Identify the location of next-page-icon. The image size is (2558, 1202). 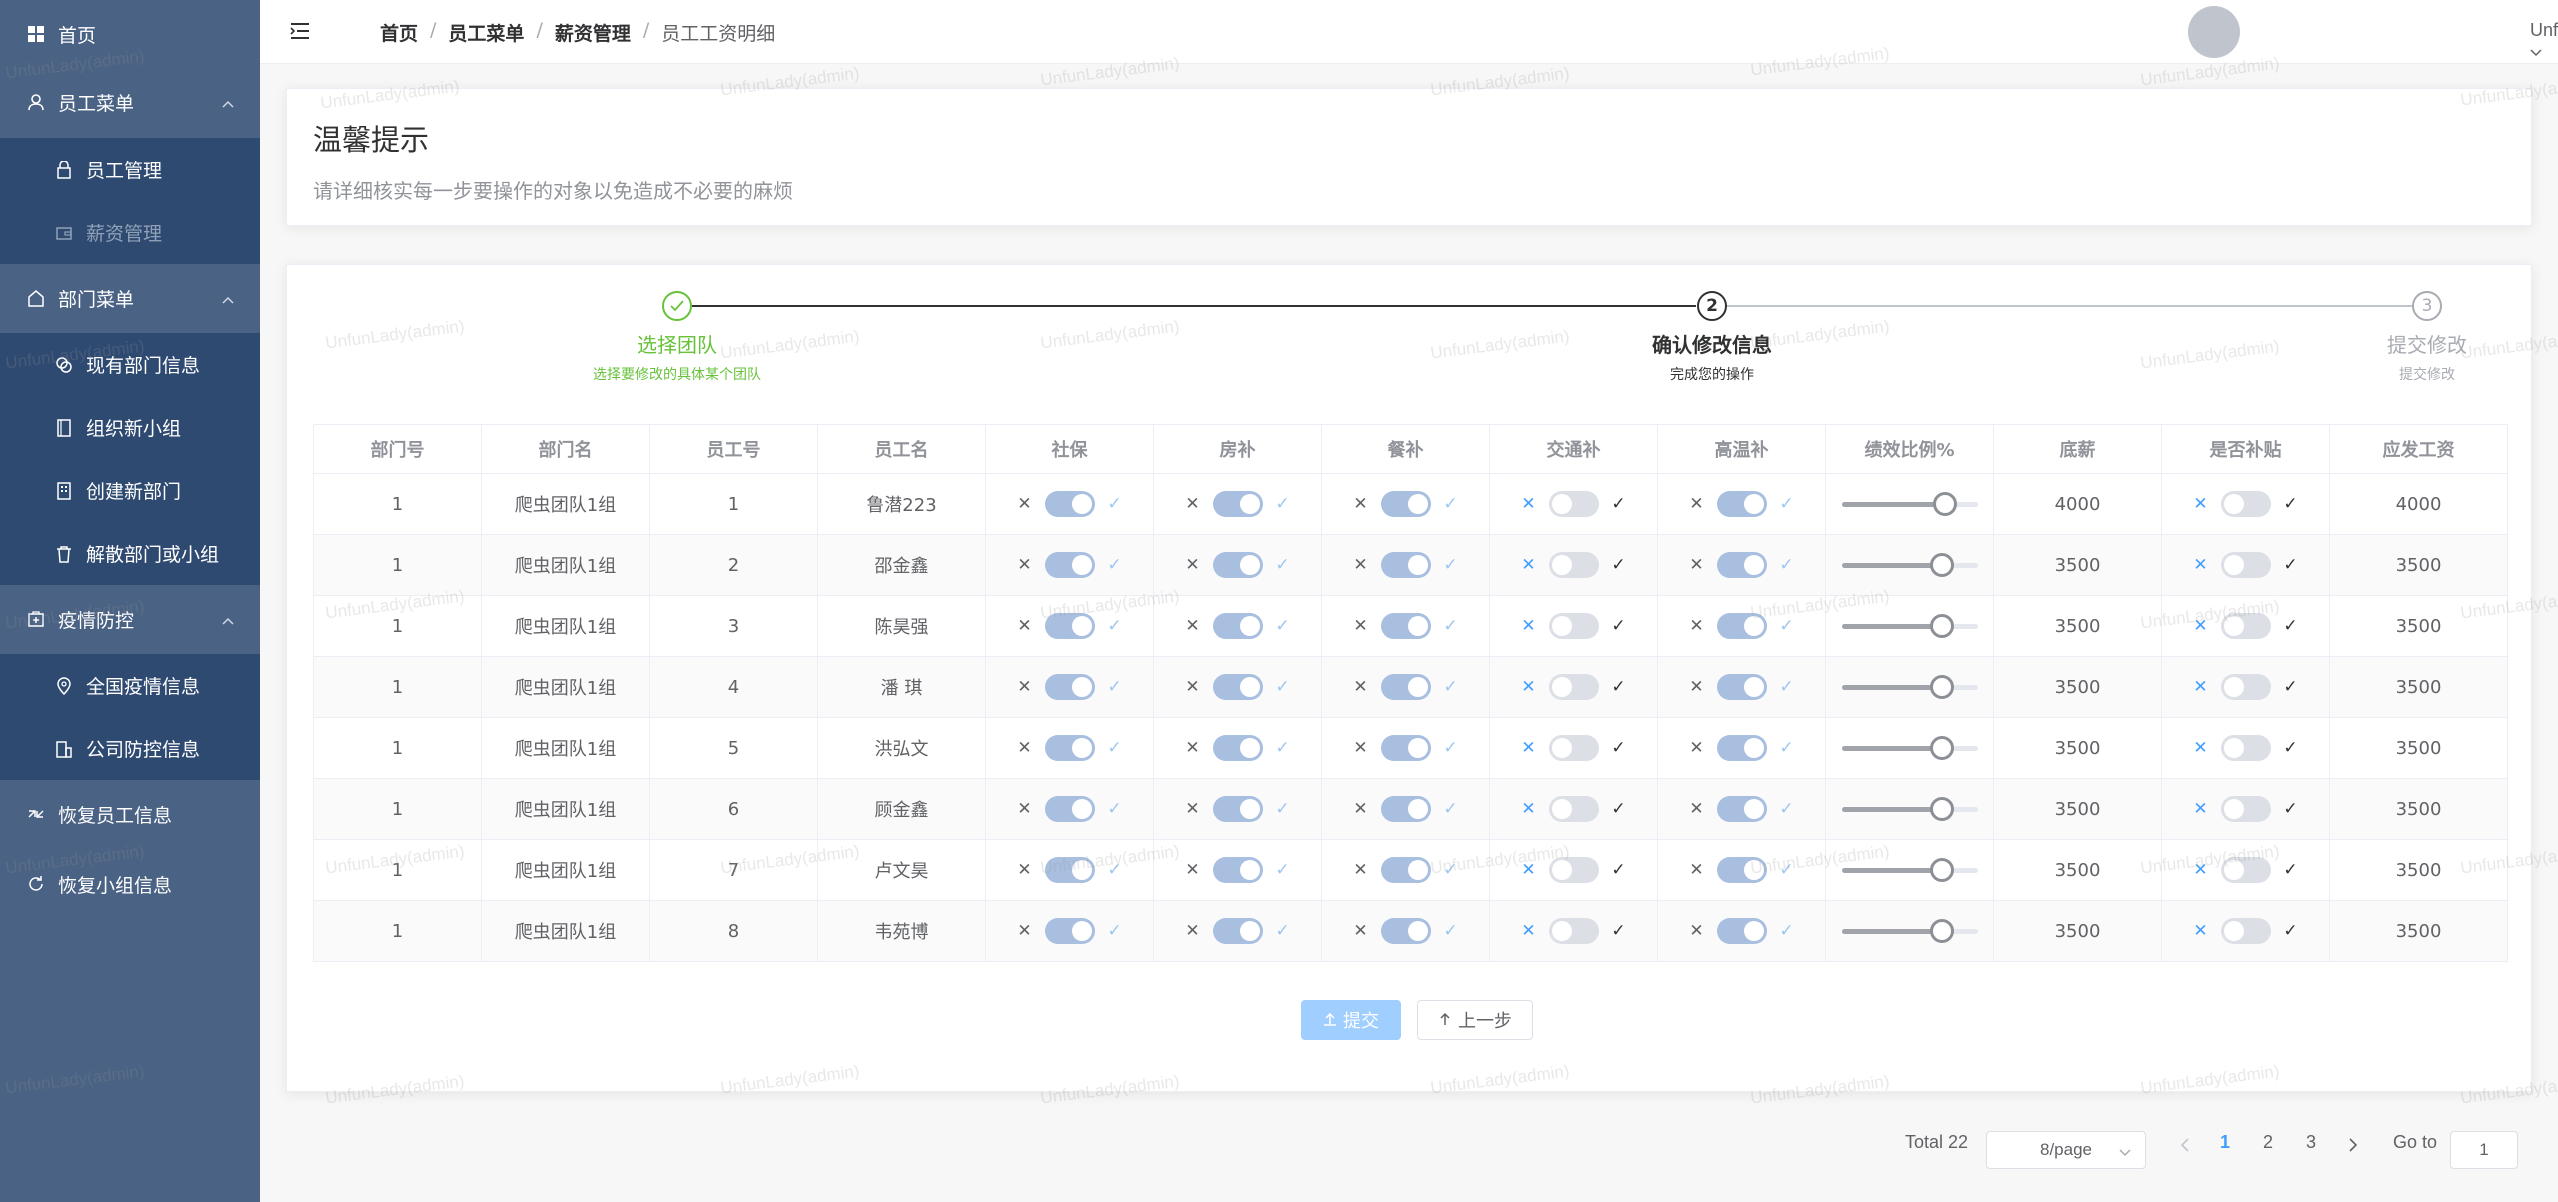
(2353, 1146).